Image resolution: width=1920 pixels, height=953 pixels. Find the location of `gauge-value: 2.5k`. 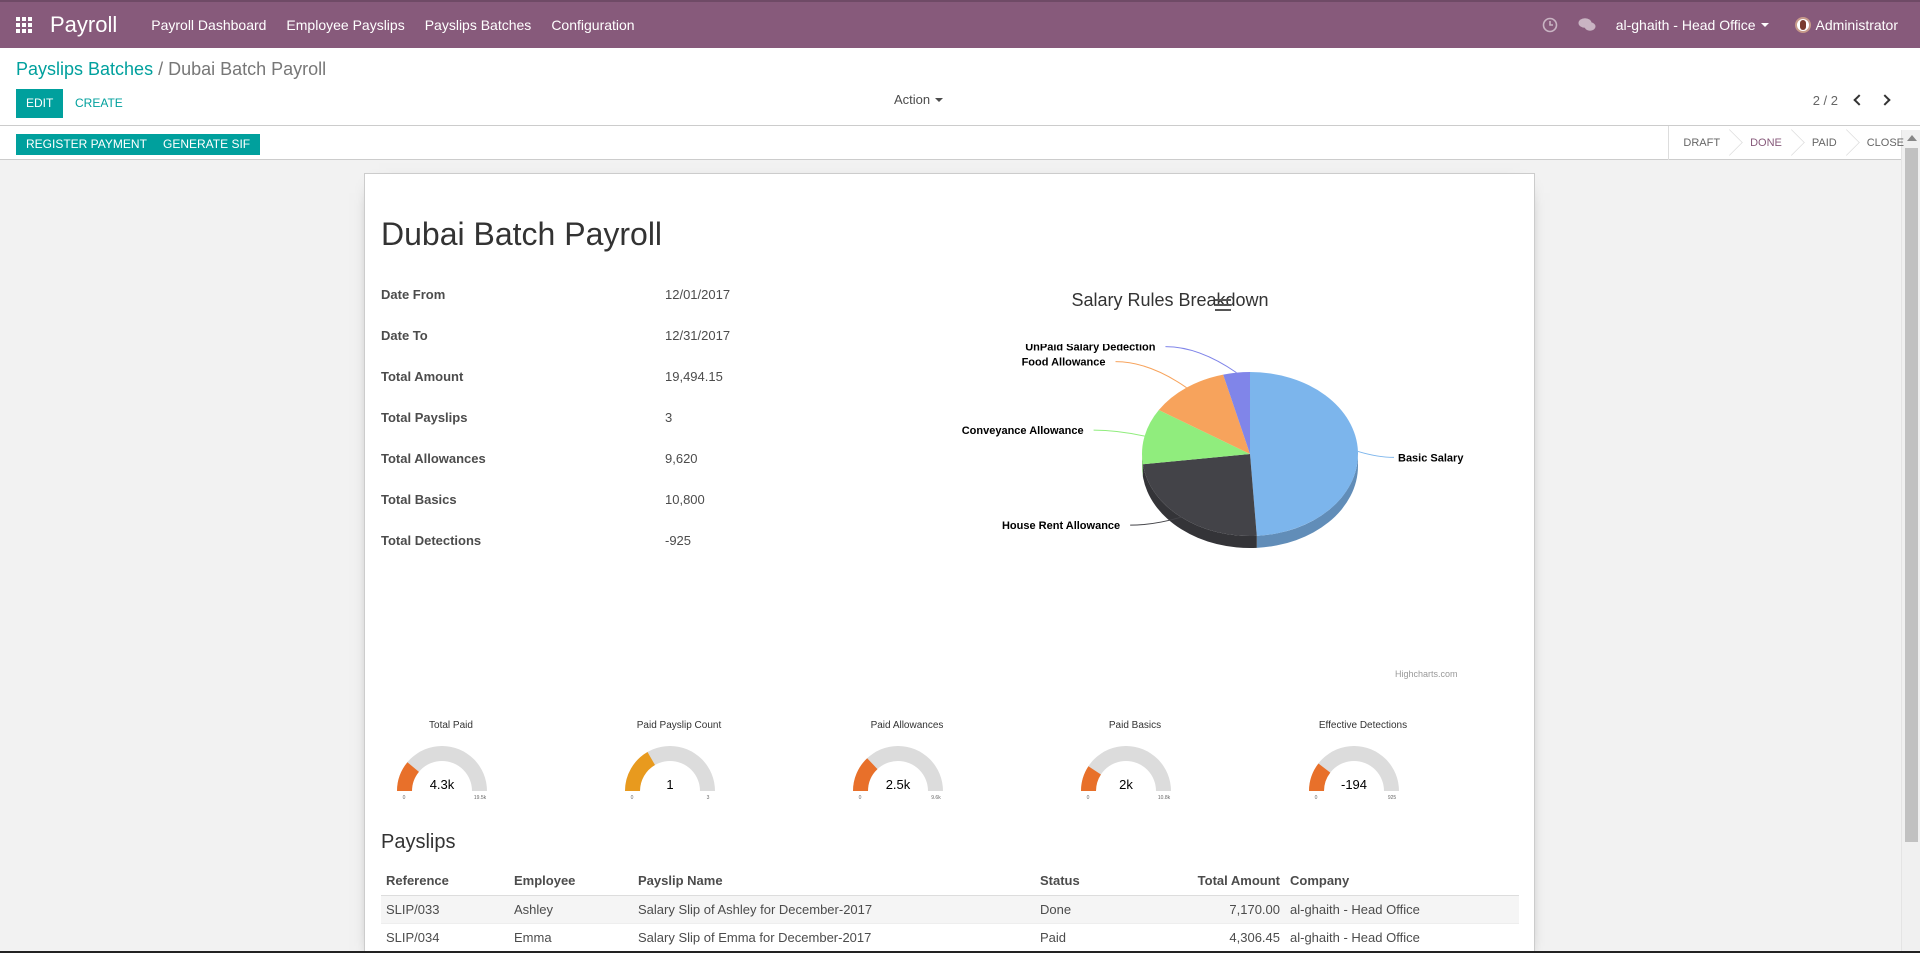

gauge-value: 2.5k is located at coordinates (898, 784).